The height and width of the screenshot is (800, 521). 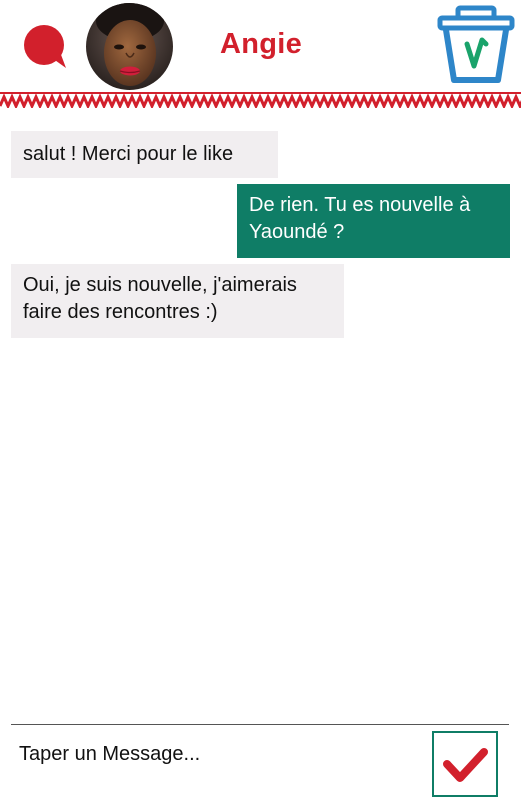 What do you see at coordinates (129, 46) in the screenshot?
I see `avatar` at bounding box center [129, 46].